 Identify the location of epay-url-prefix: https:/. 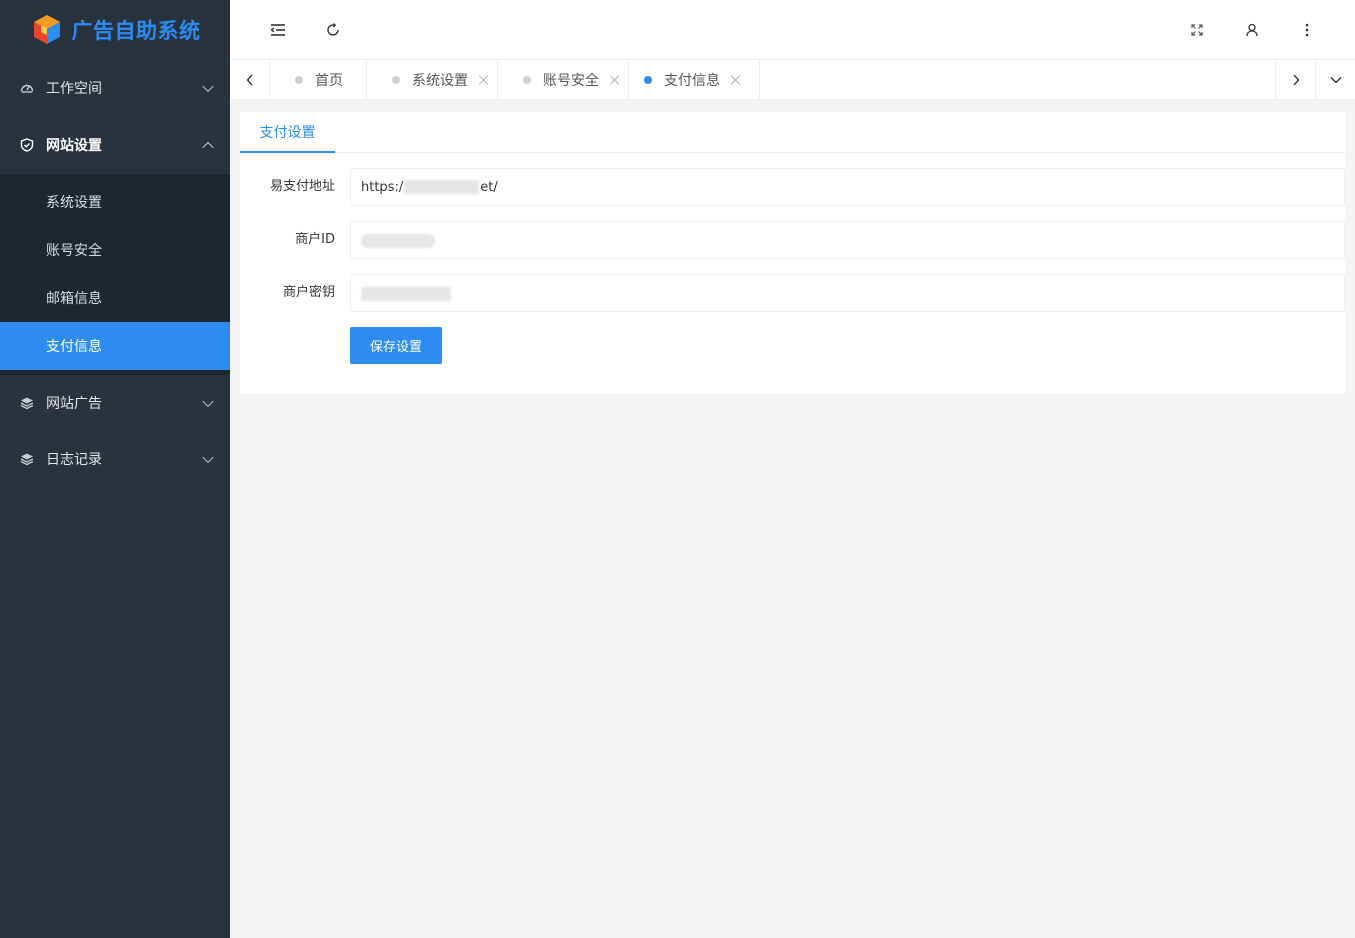
(382, 187).